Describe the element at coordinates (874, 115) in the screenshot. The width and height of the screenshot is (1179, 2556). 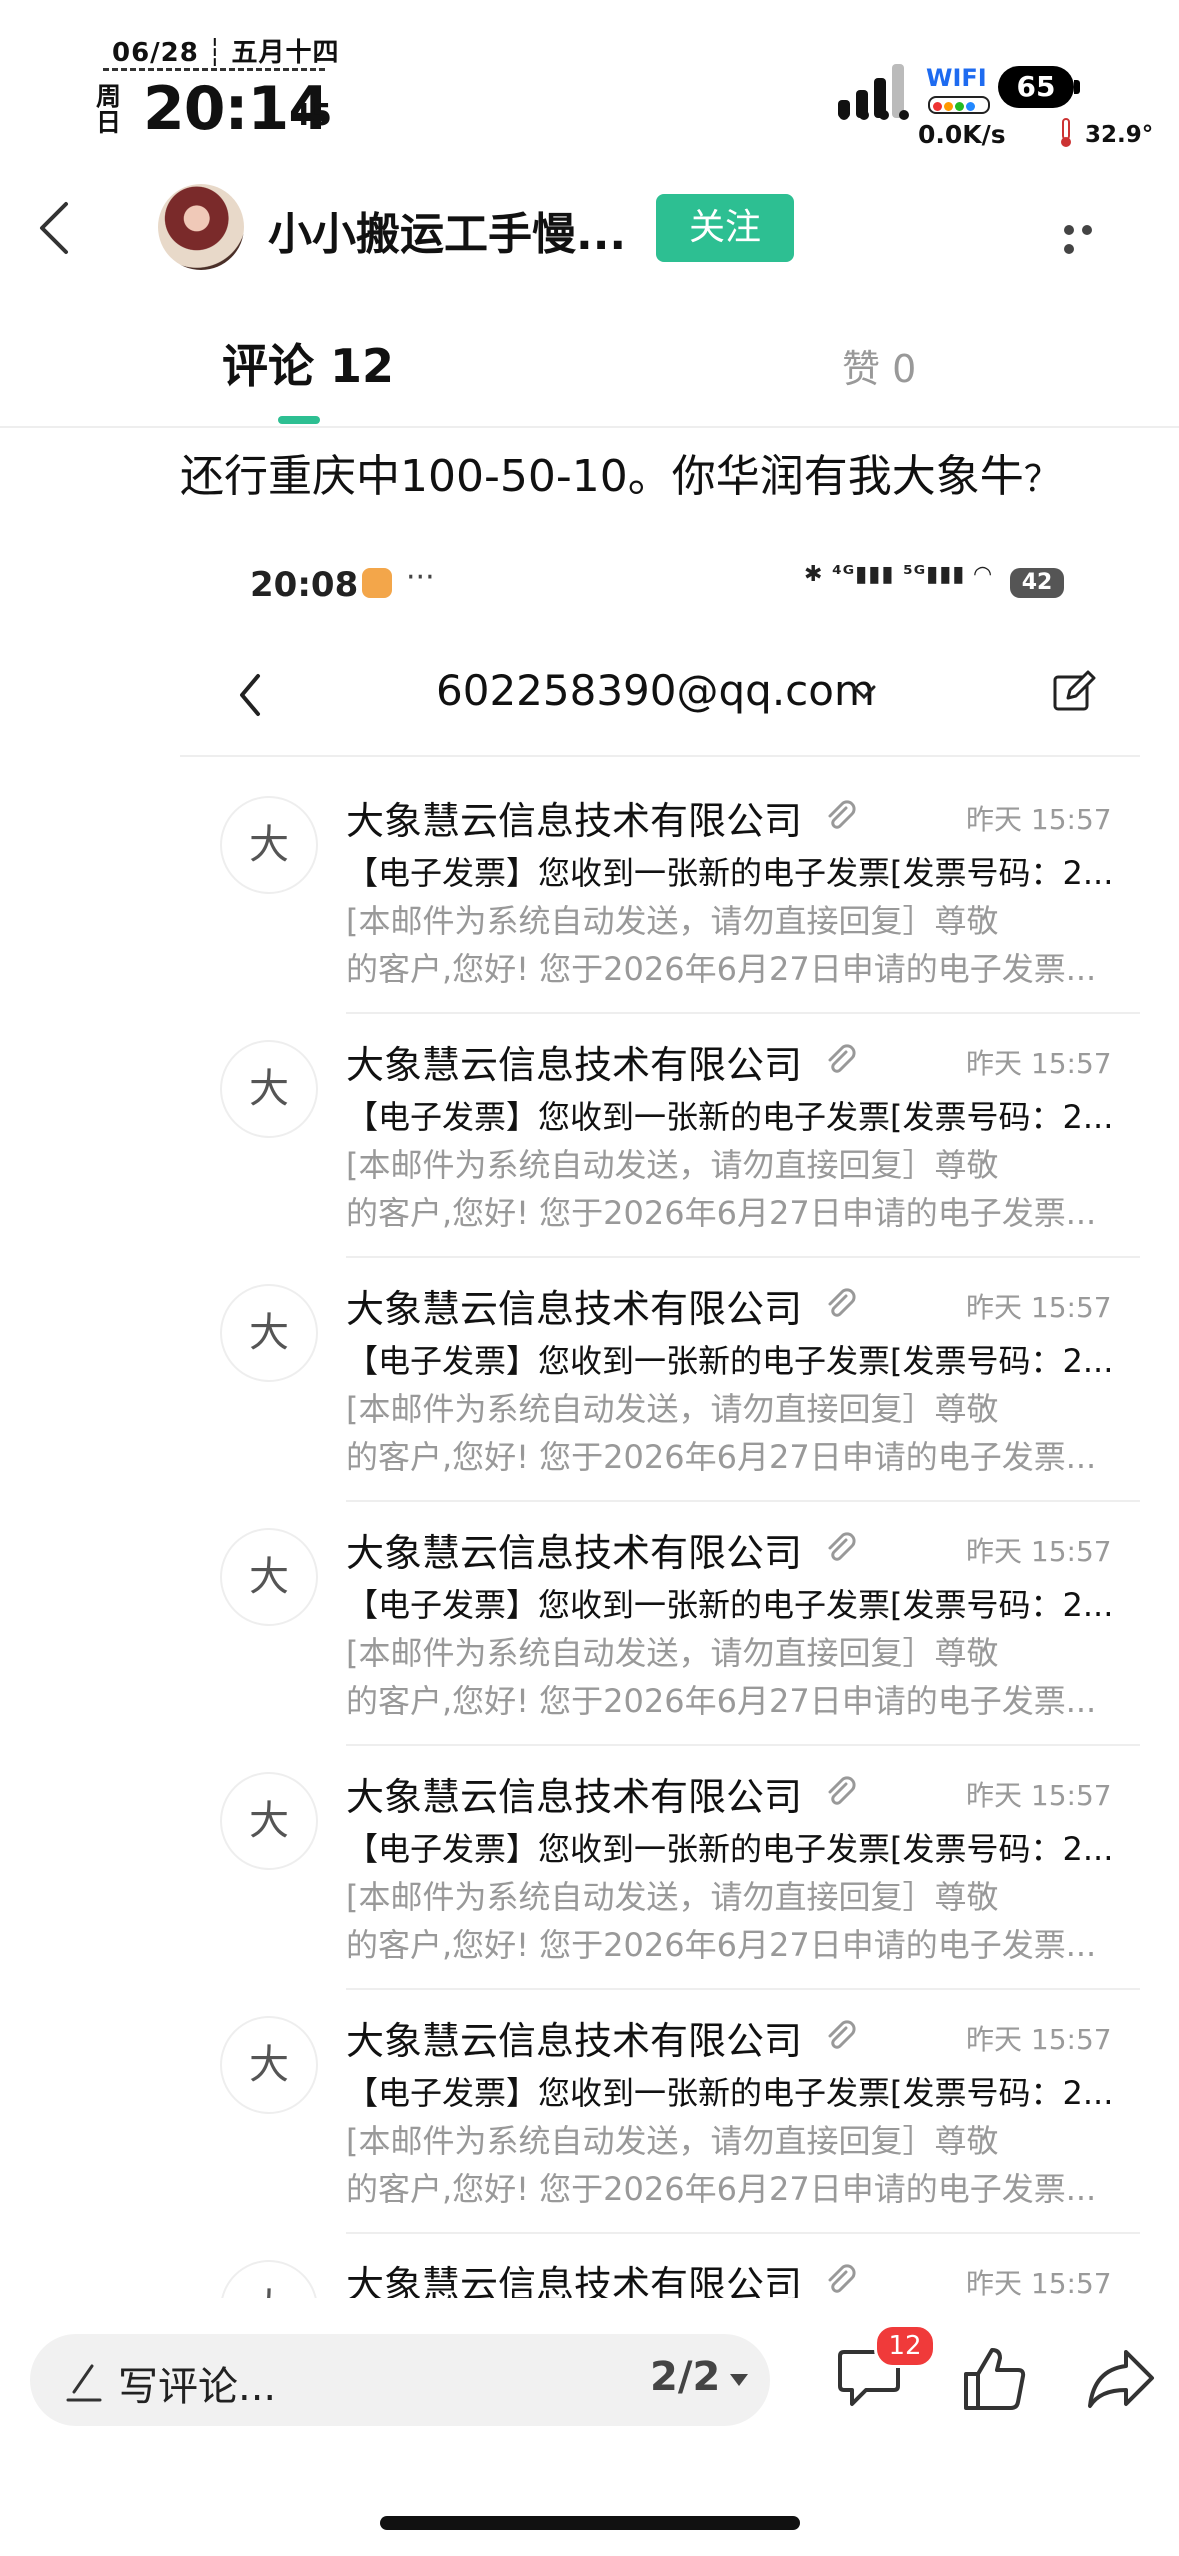
I see `signal-dots-icon` at that location.